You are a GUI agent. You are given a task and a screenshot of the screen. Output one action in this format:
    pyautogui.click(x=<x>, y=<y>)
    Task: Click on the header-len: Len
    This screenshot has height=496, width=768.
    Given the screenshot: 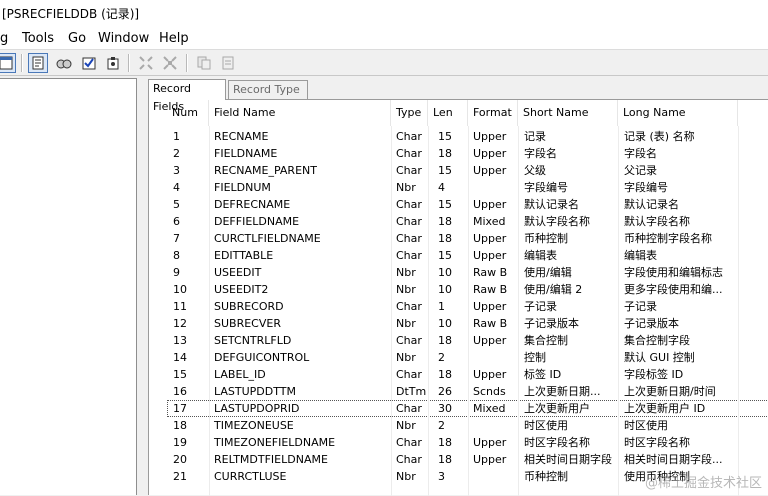 What is the action you would take?
    pyautogui.click(x=448, y=113)
    